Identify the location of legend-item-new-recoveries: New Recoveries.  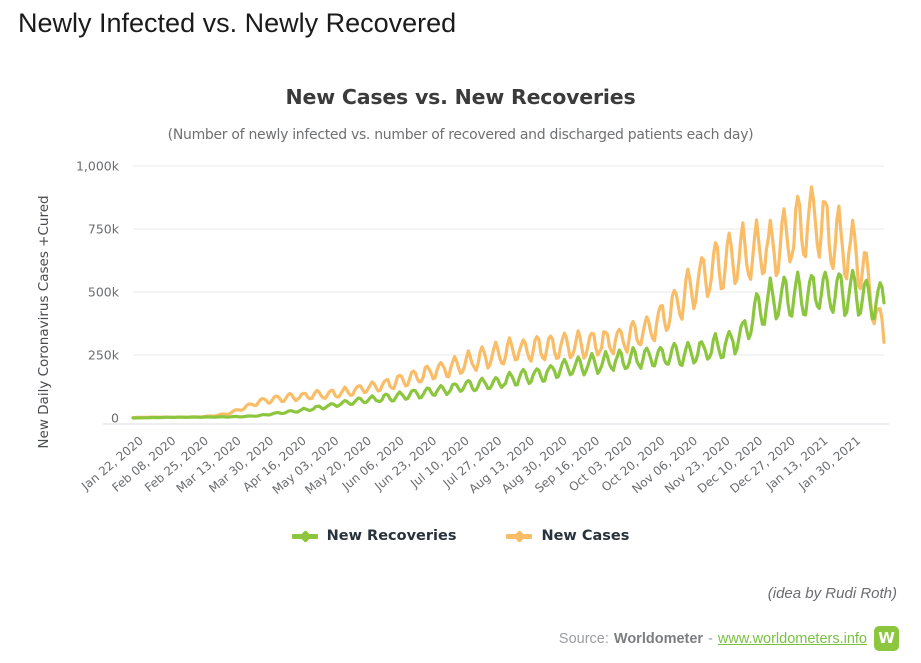
(374, 536).